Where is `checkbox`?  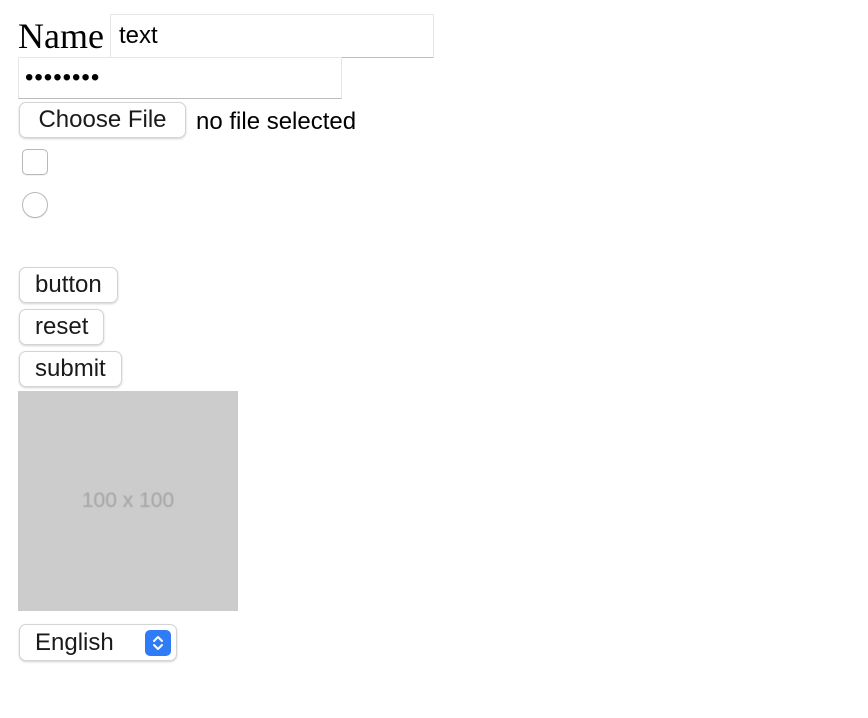 checkbox is located at coordinates (35, 162).